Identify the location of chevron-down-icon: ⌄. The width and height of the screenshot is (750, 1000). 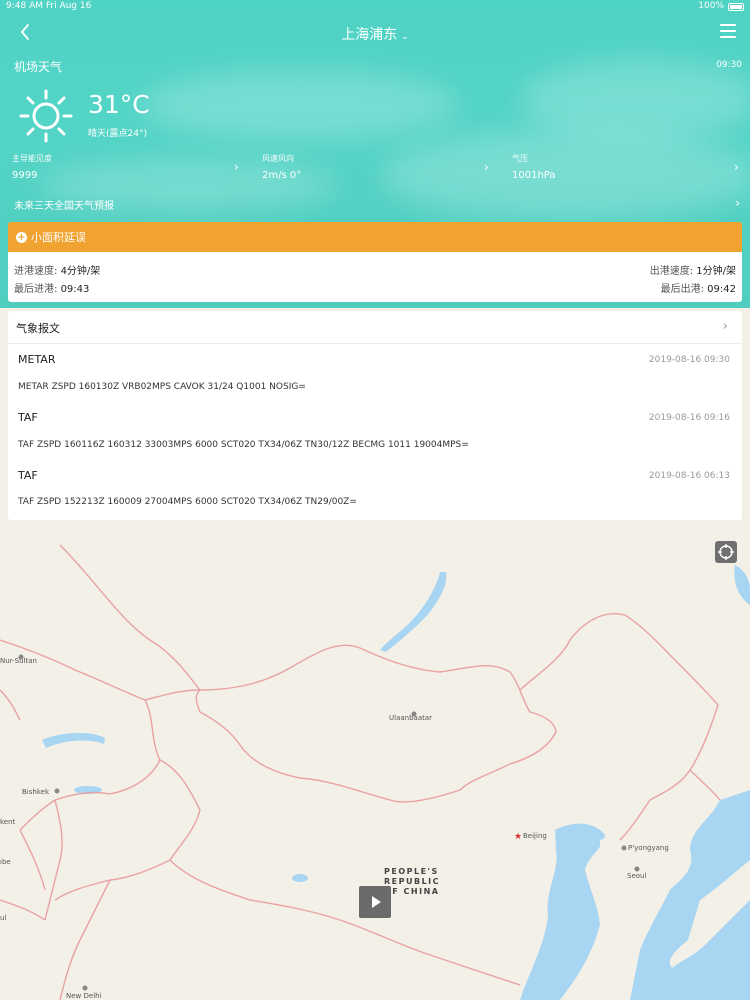
(405, 37).